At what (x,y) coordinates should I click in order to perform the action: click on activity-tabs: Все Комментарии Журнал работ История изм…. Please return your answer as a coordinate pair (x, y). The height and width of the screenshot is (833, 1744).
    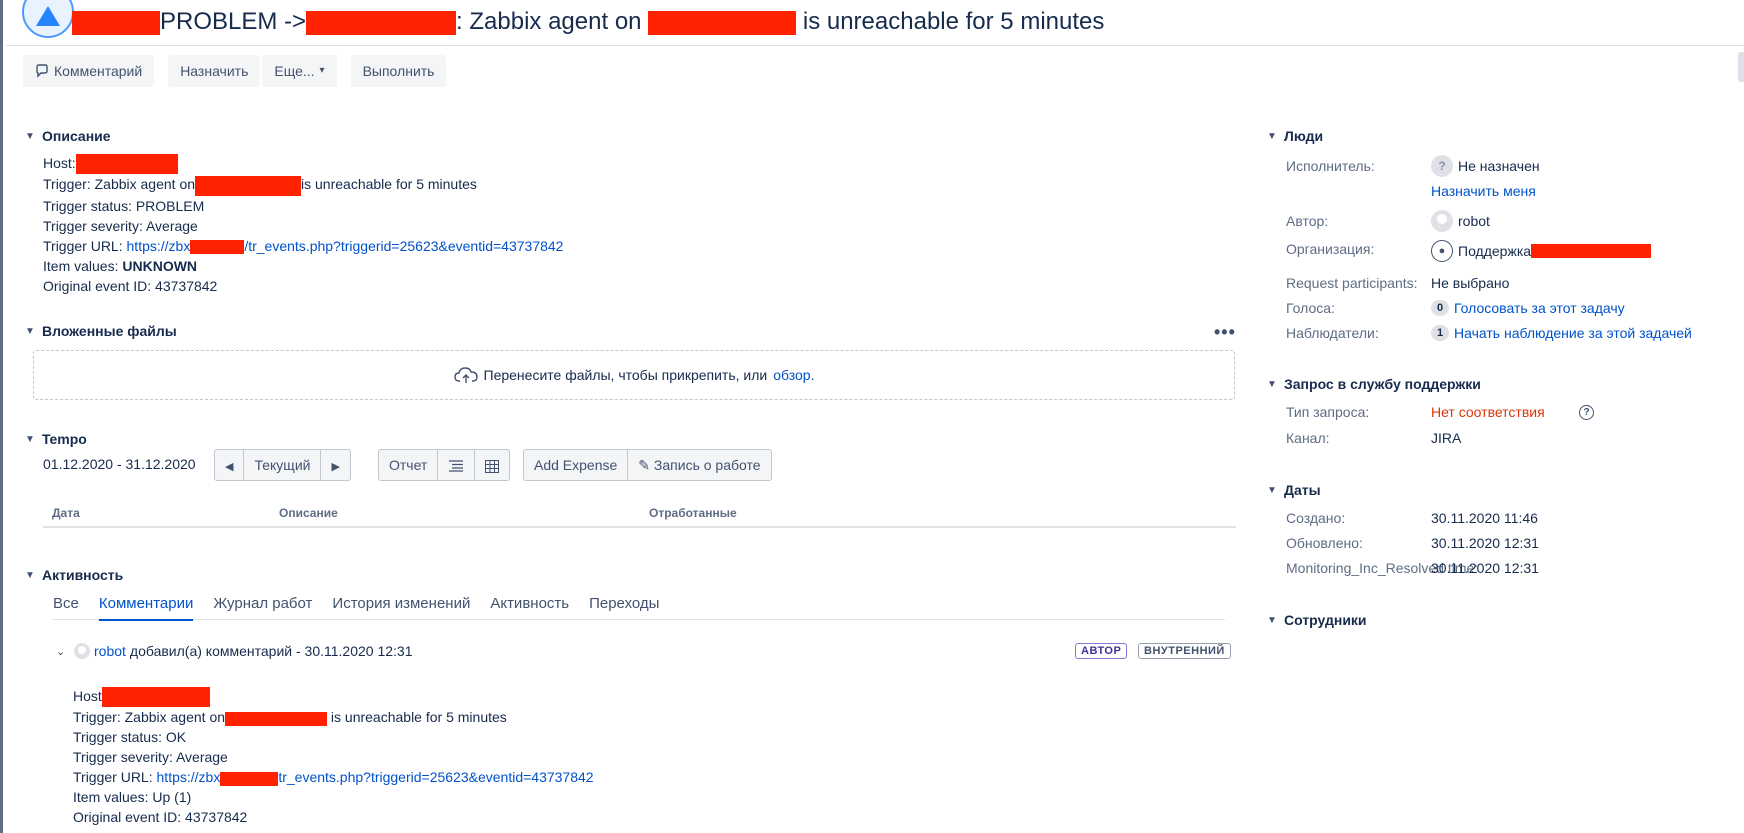
    Looking at the image, I should click on (639, 608).